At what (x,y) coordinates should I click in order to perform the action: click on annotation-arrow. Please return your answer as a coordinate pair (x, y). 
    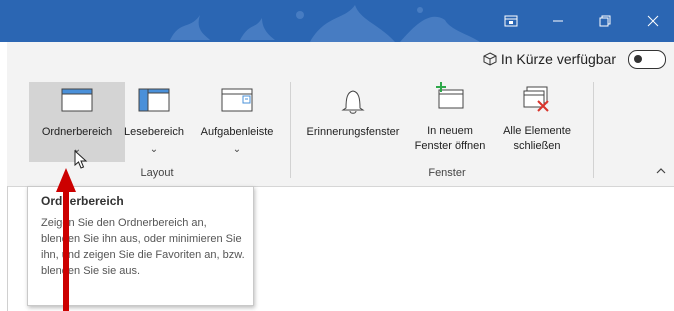
    Looking at the image, I should click on (66, 239).